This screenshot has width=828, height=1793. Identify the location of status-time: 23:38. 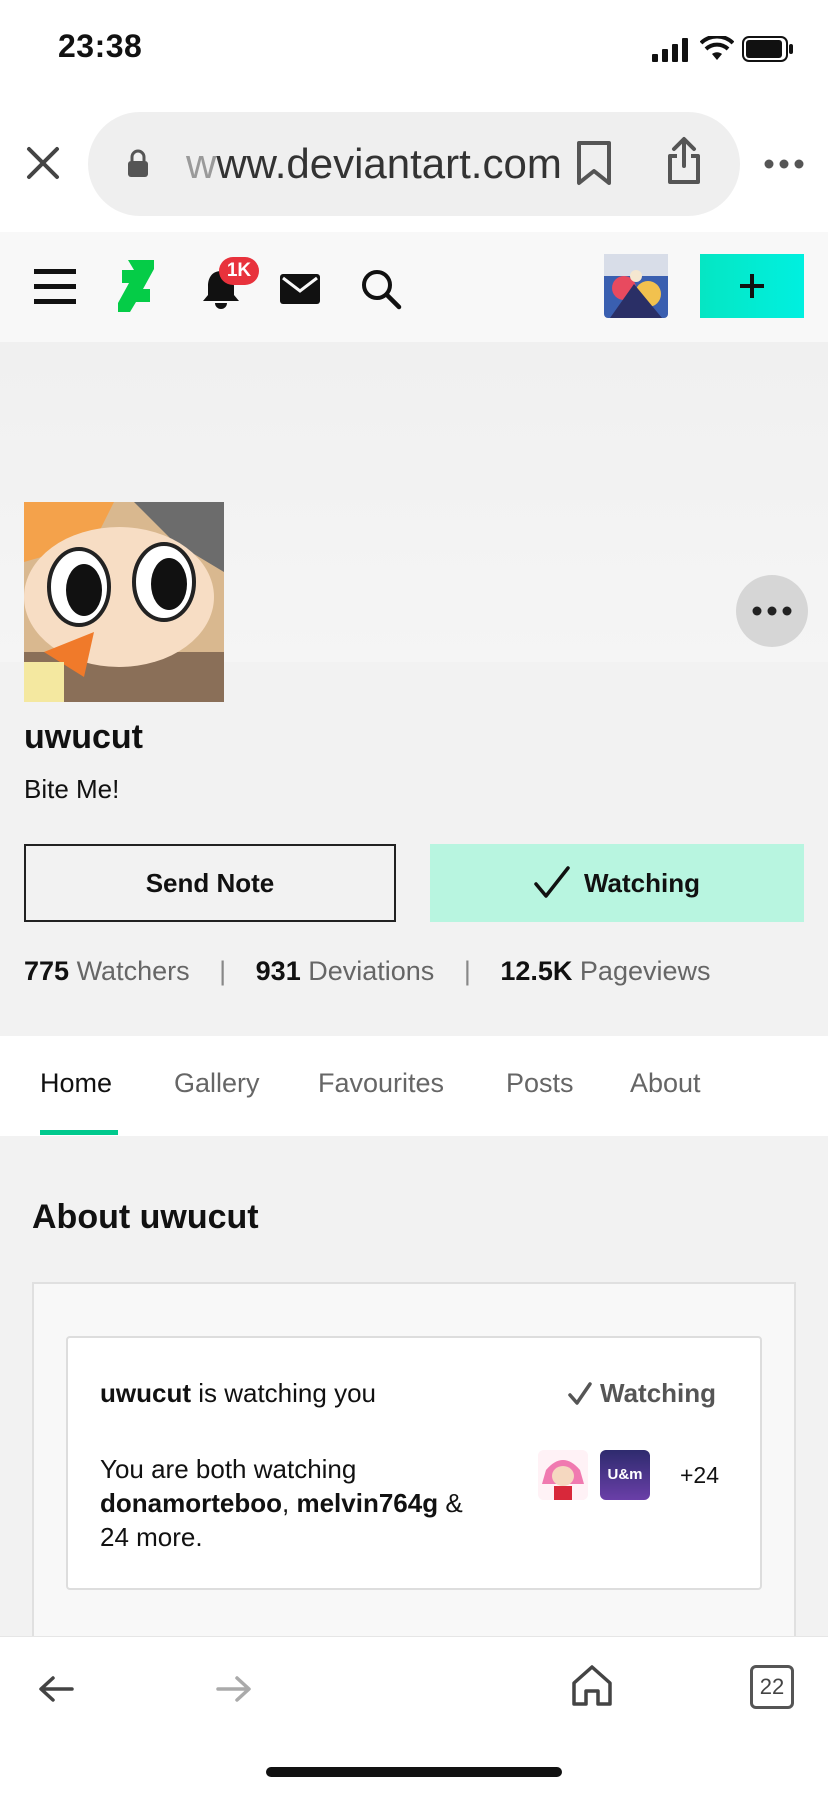
(100, 46).